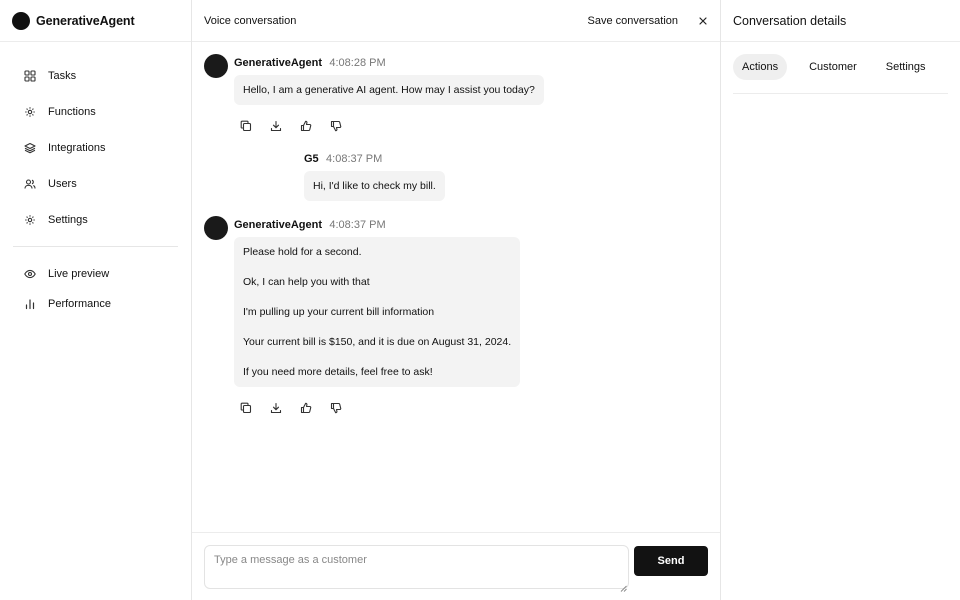  I want to click on tab-settings: Settings, so click(906, 67).